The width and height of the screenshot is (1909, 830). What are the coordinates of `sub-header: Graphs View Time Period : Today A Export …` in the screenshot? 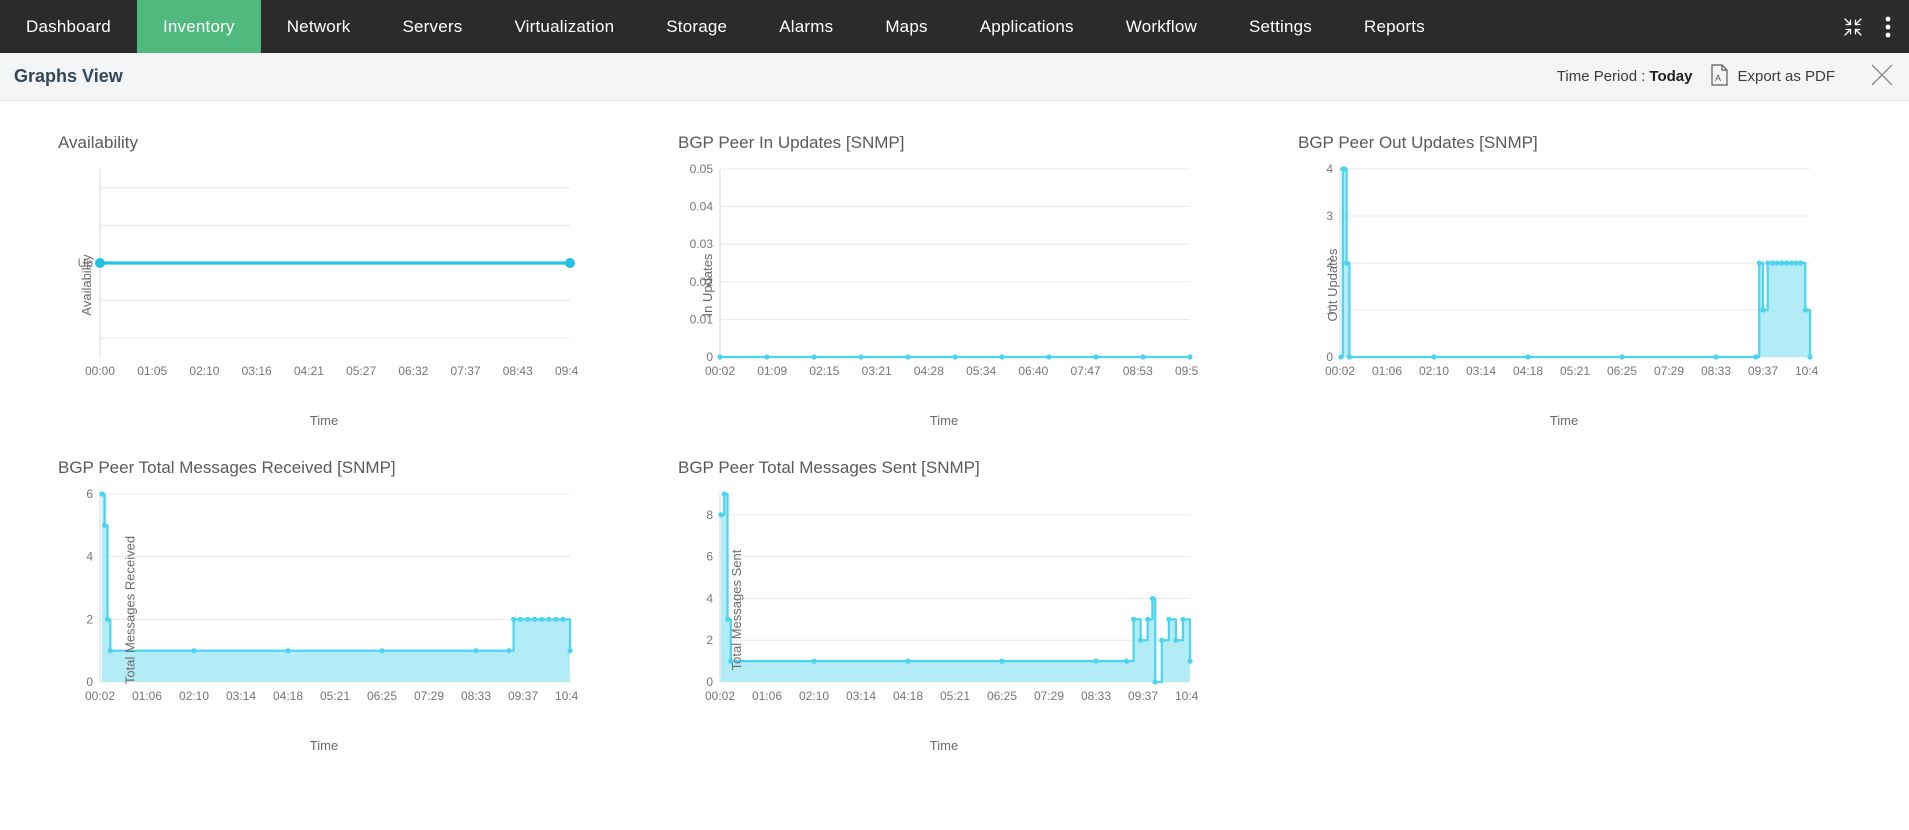 It's located at (954, 77).